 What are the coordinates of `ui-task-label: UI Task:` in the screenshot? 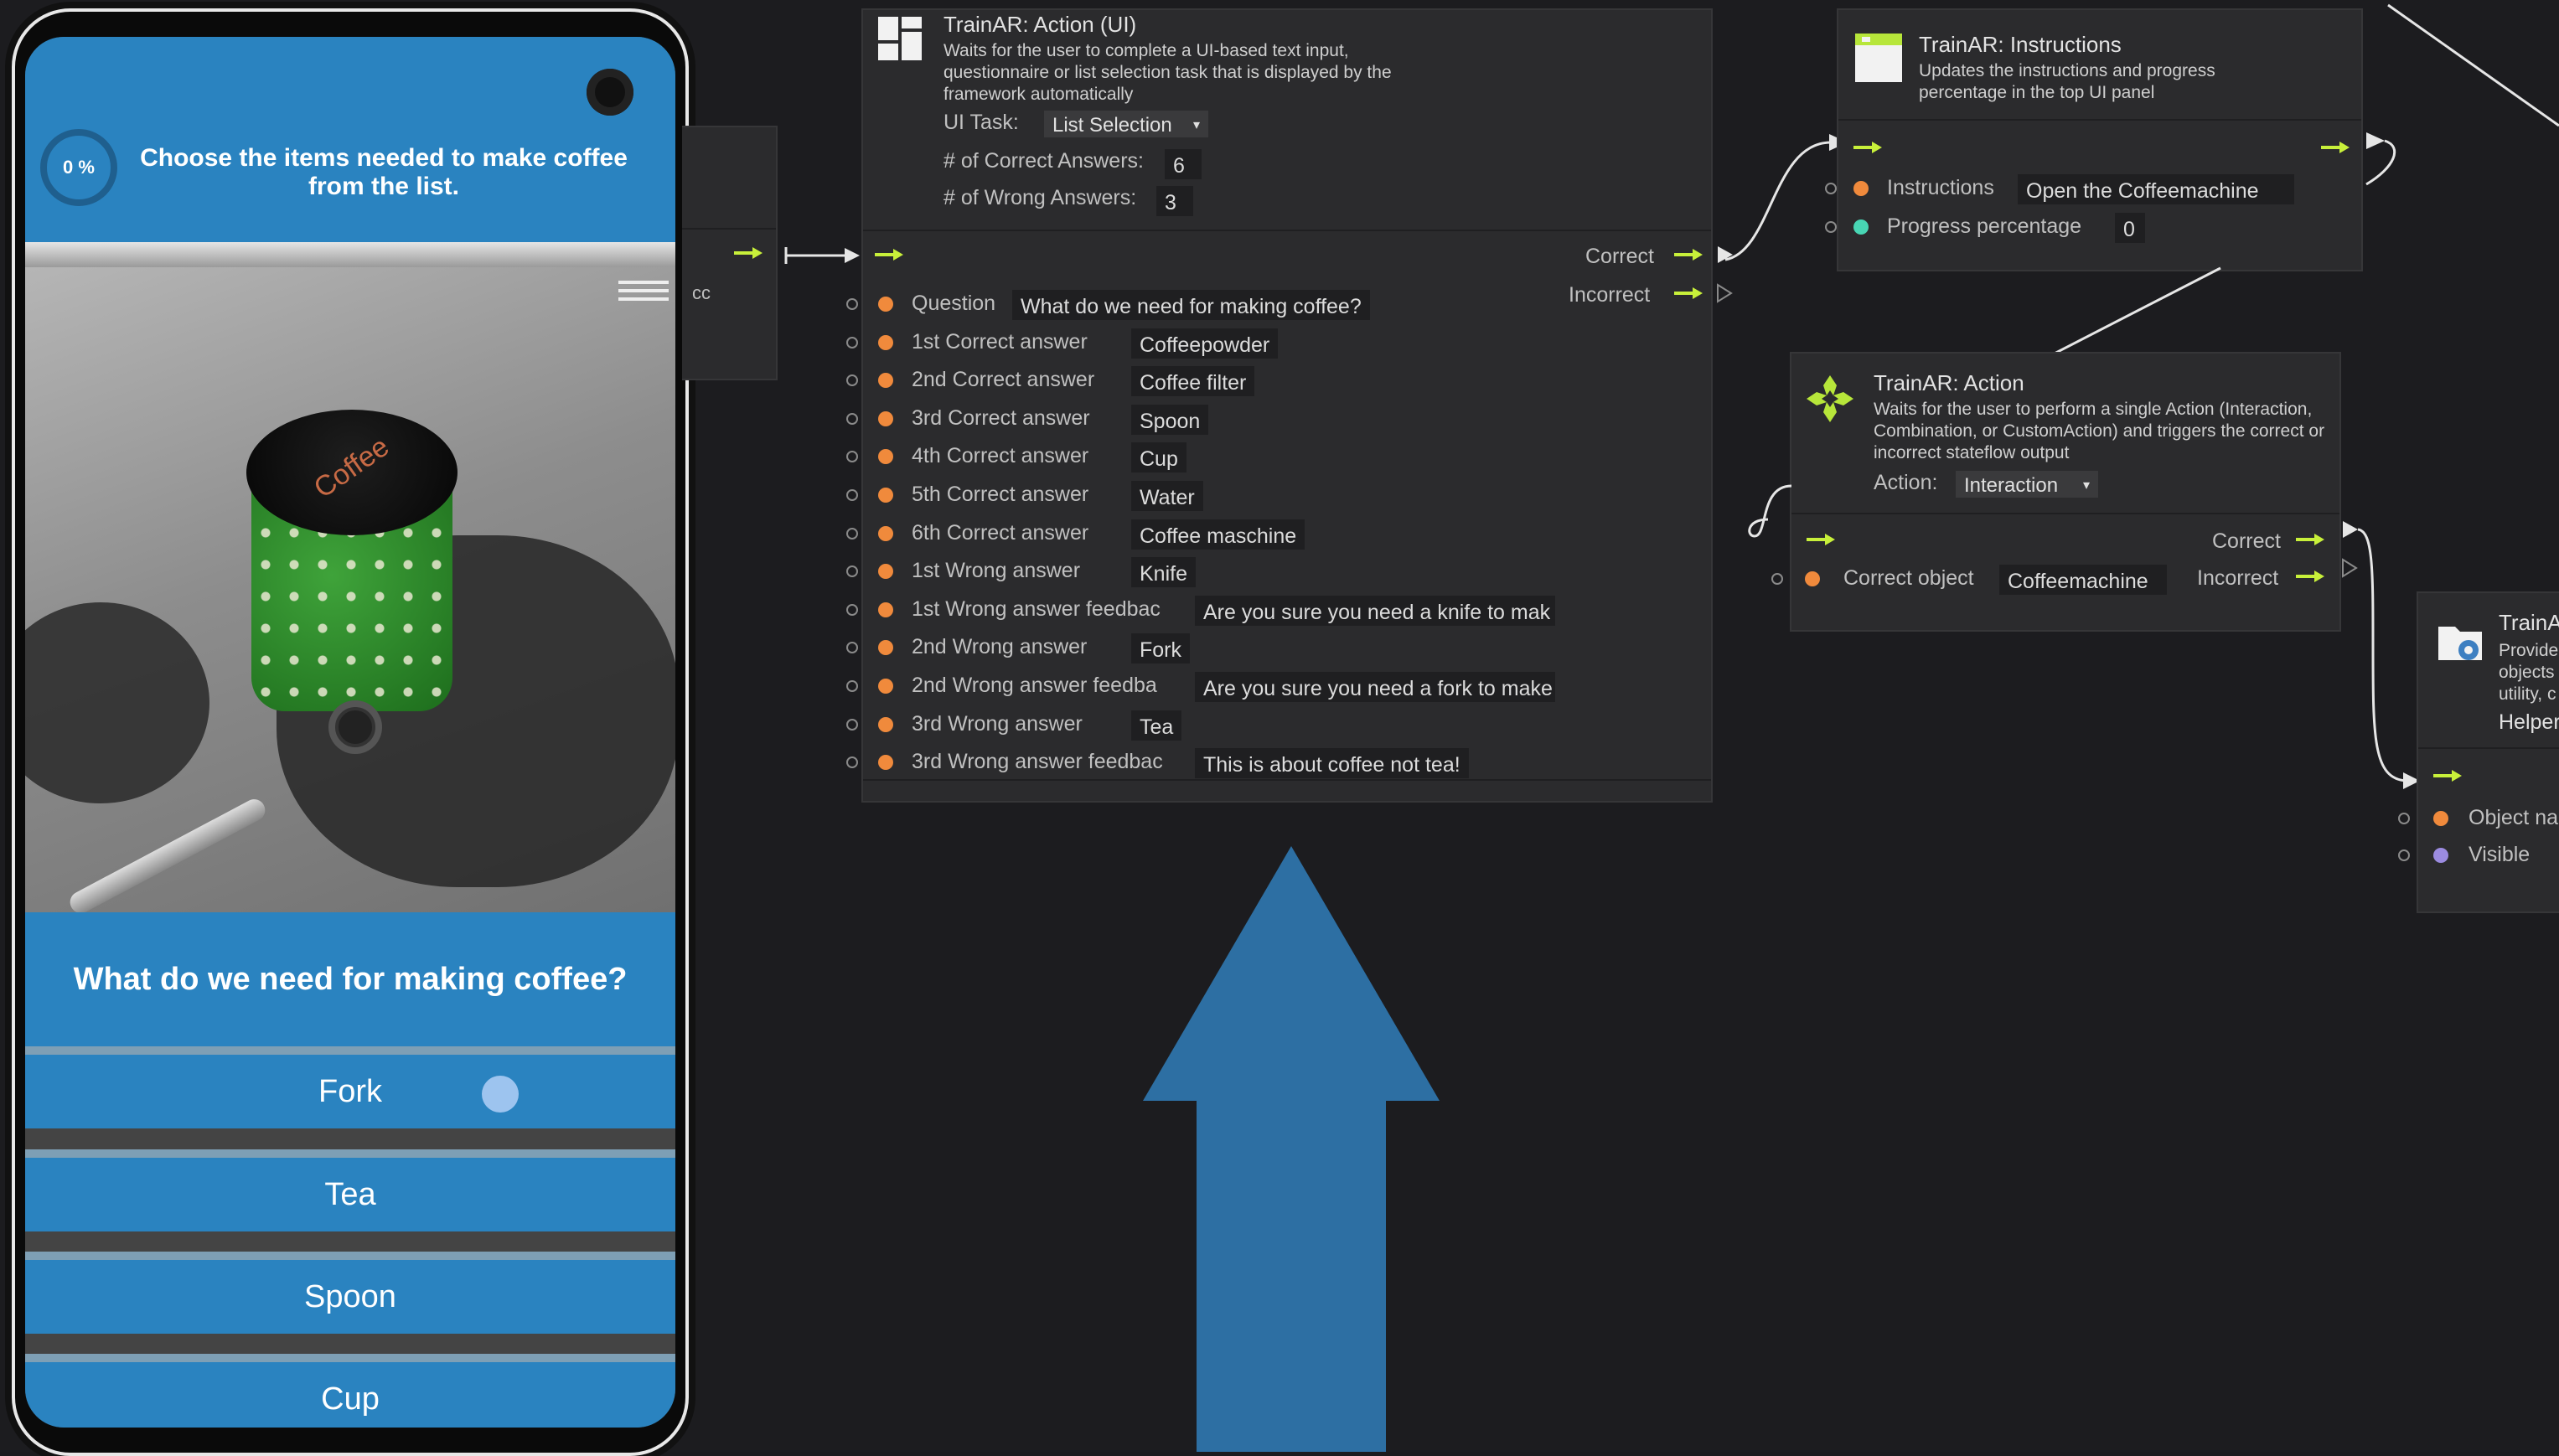 It's located at (981, 123).